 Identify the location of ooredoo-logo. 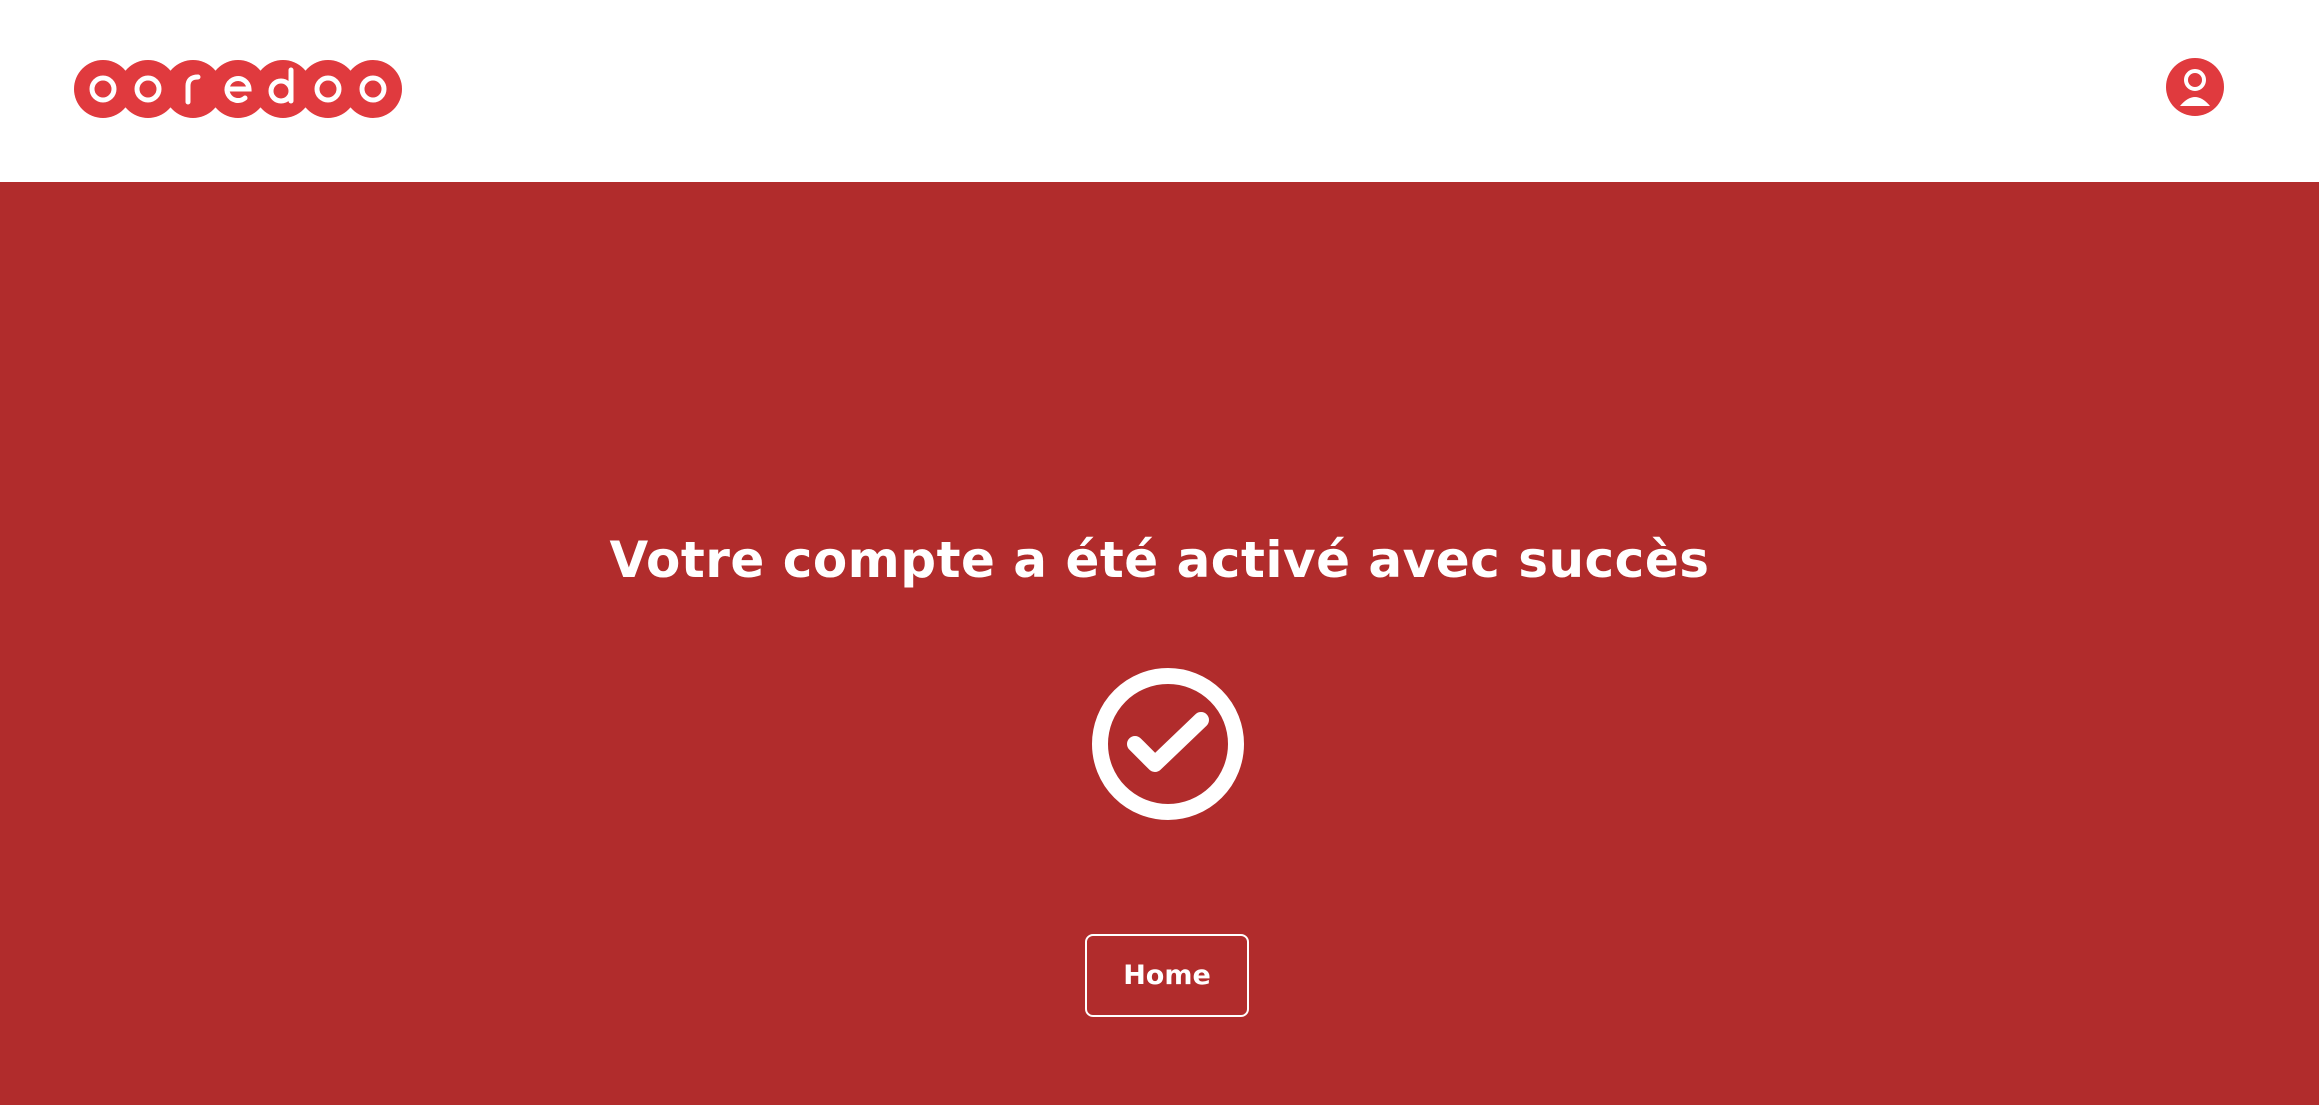
(245, 89).